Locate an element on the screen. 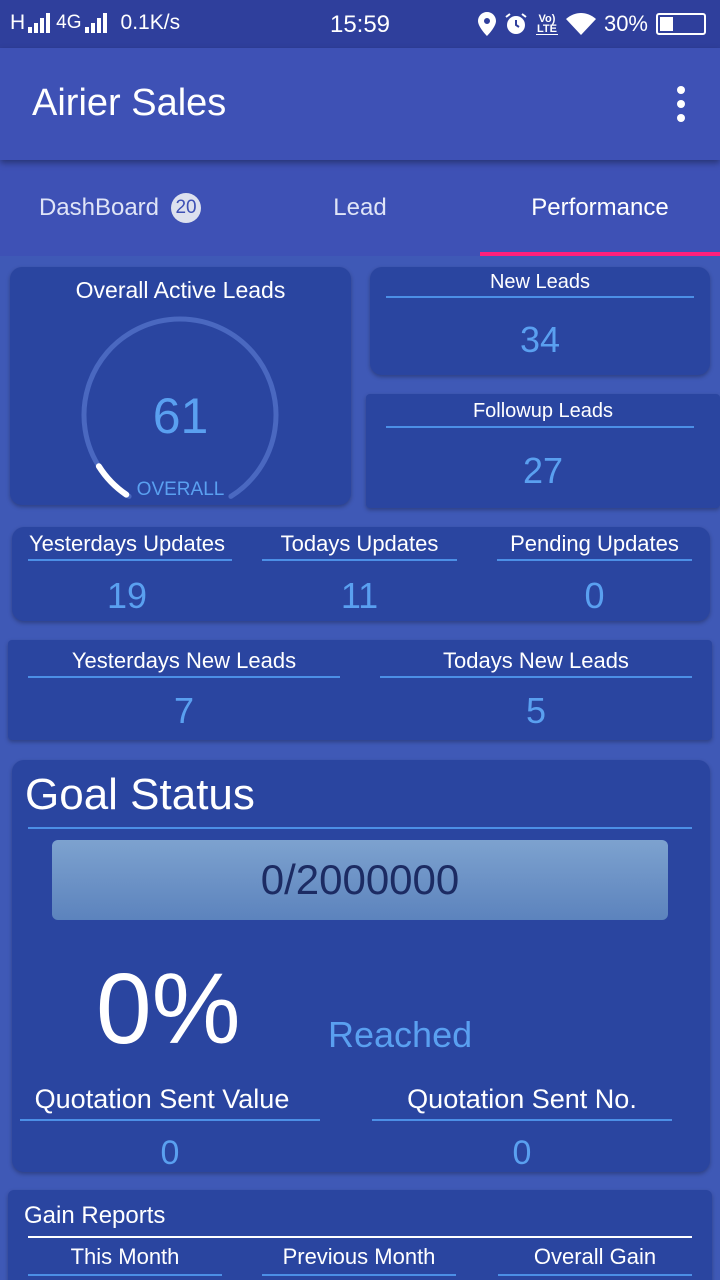 This screenshot has width=720, height=1280. new-leads-title: New Leads is located at coordinates (540, 282).